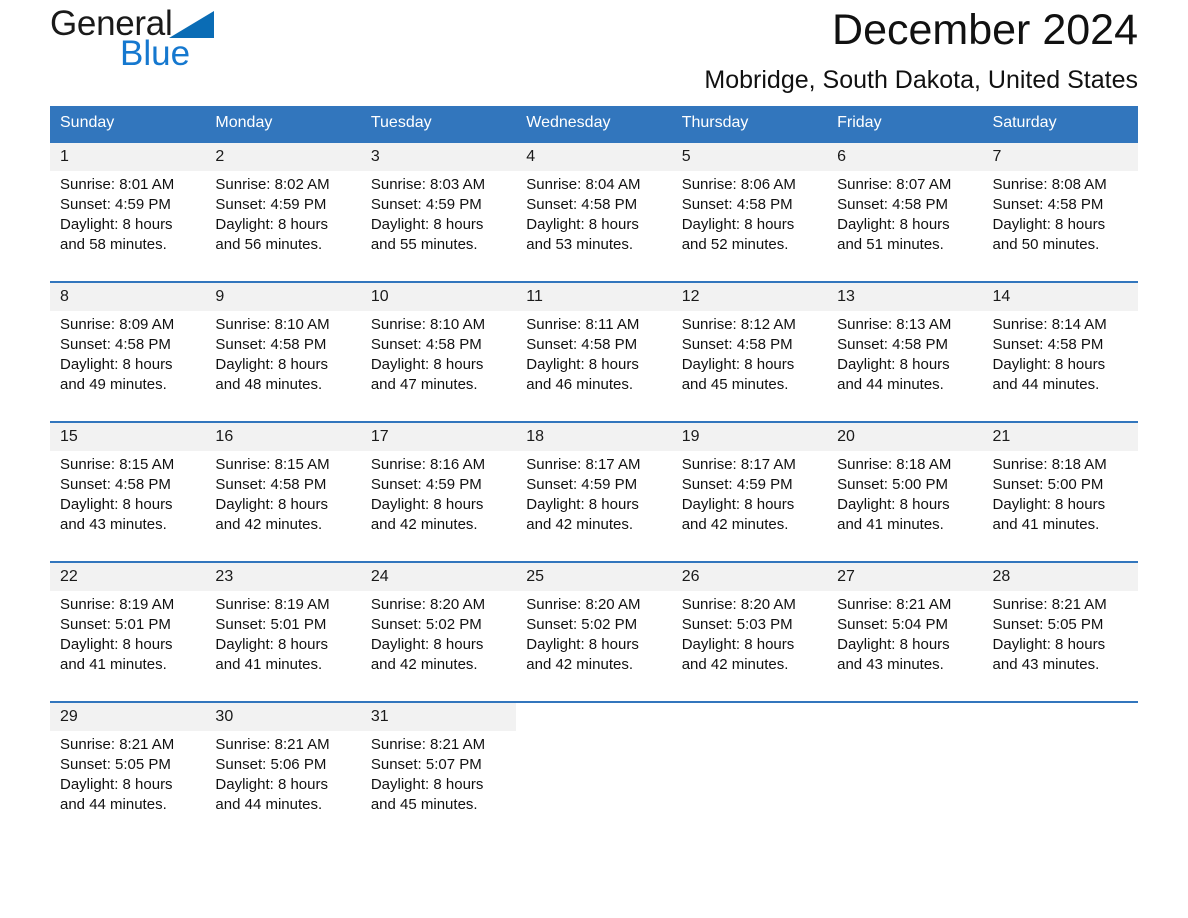 The width and height of the screenshot is (1188, 918). Describe the element at coordinates (438, 296) in the screenshot. I see `day-number: 10` at that location.